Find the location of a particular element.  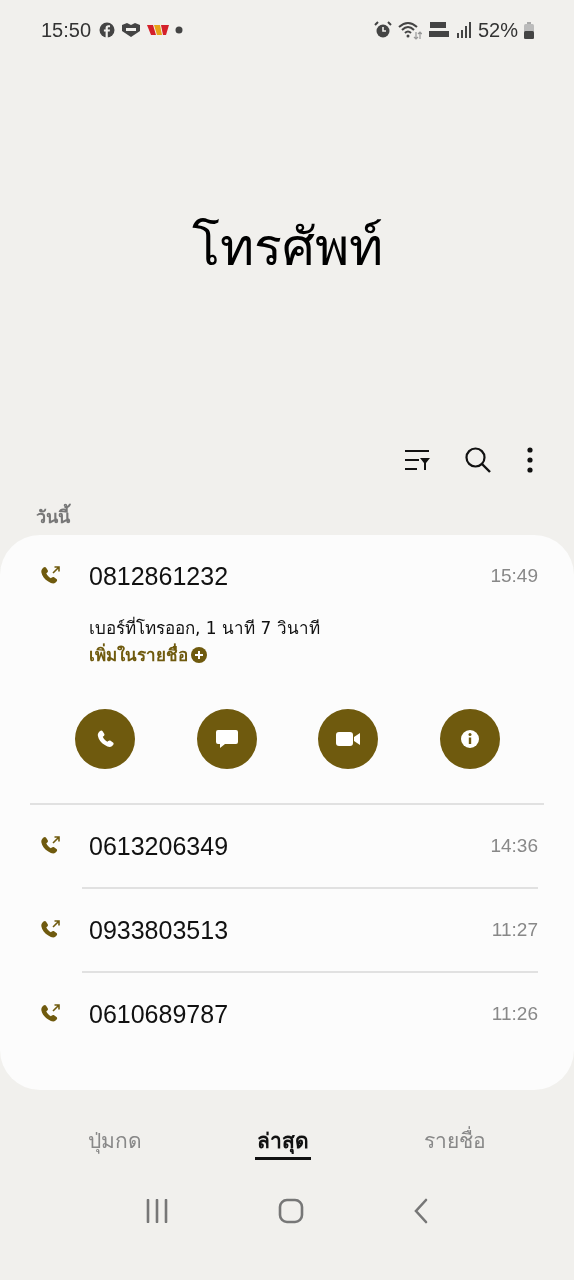

status-time: 15:50 is located at coordinates (66, 30).